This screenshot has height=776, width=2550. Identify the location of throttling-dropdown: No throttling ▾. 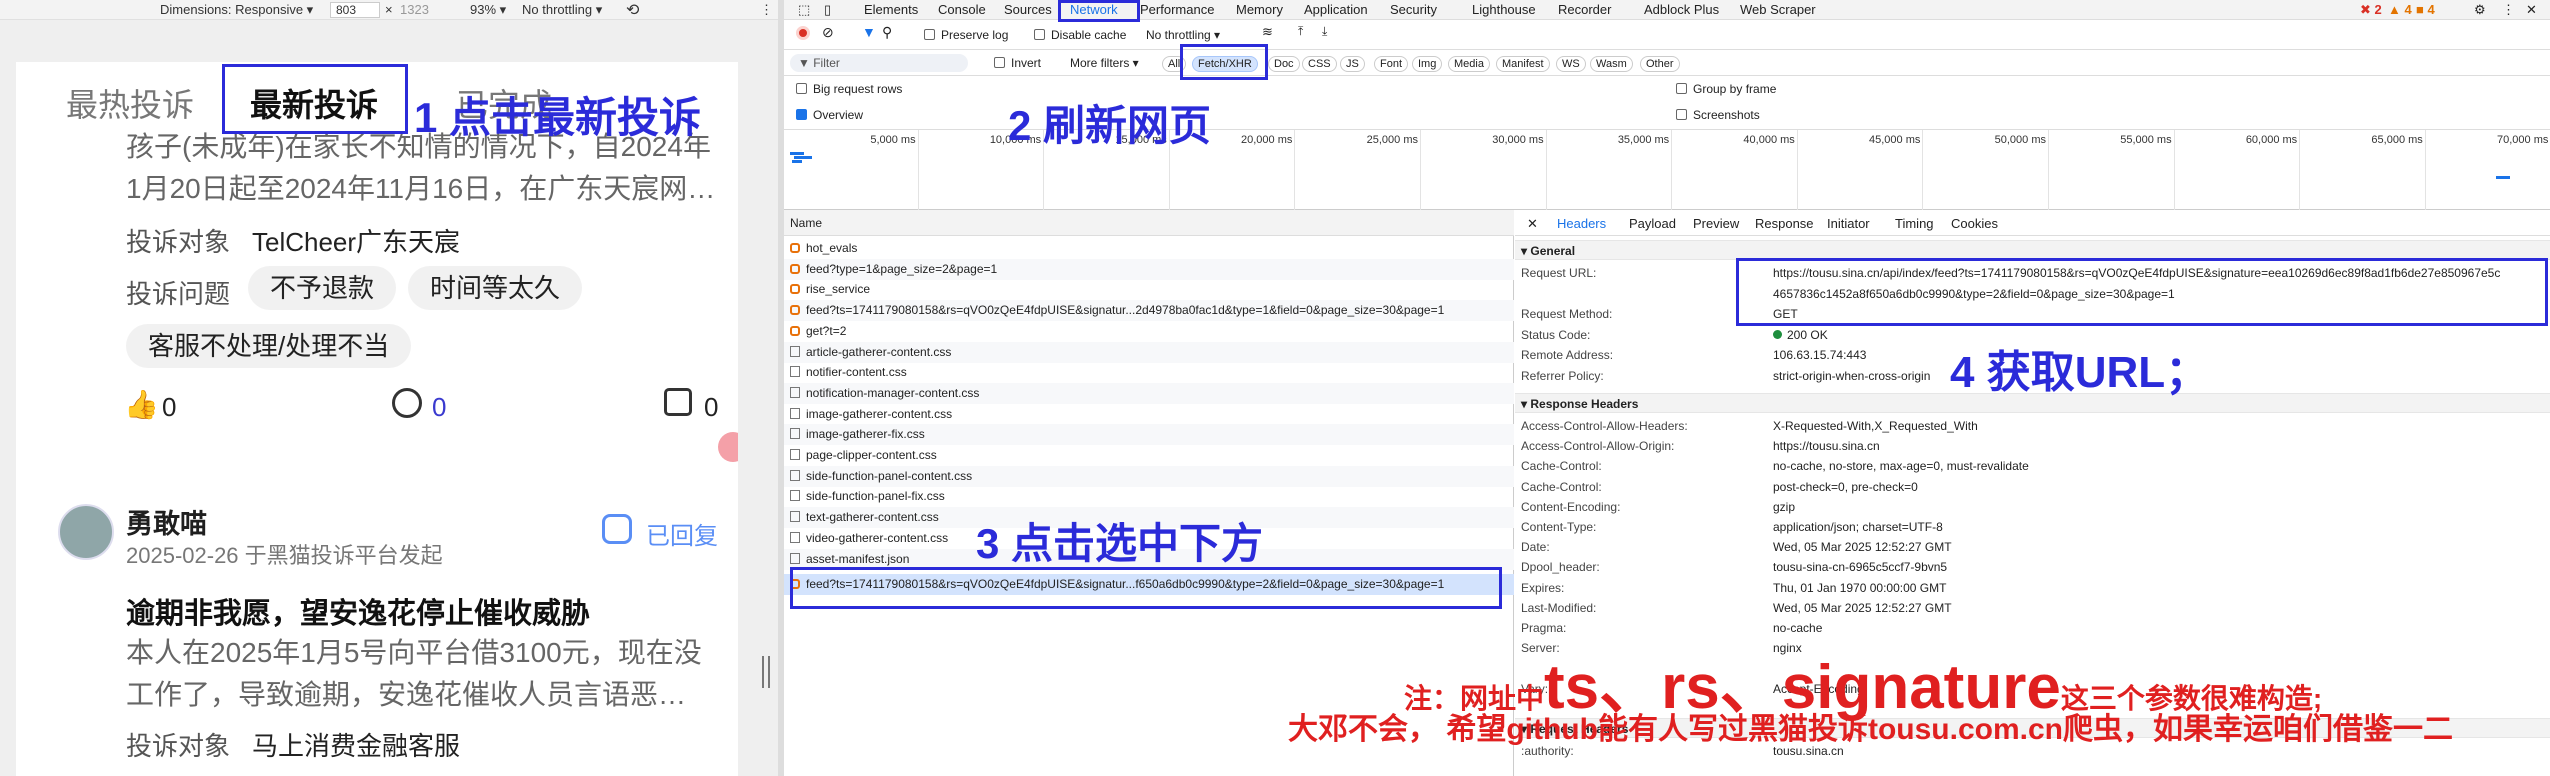
(562, 10).